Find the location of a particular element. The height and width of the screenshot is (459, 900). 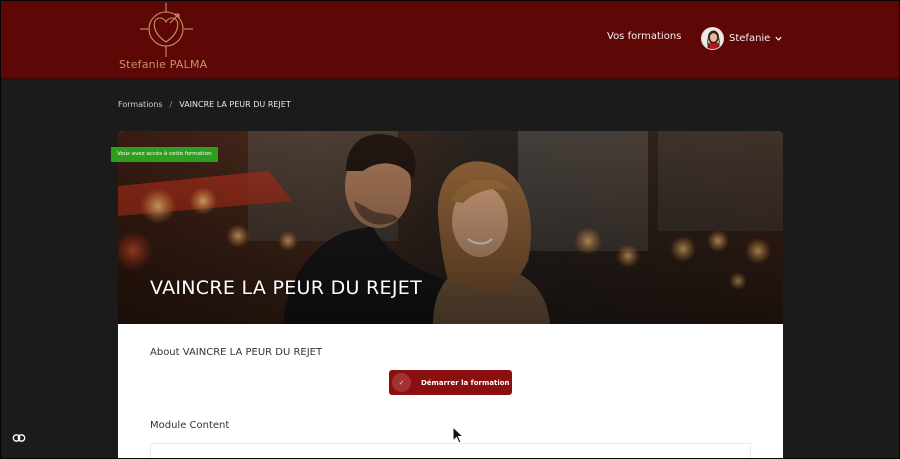

check-icon: ✓ is located at coordinates (401, 382).